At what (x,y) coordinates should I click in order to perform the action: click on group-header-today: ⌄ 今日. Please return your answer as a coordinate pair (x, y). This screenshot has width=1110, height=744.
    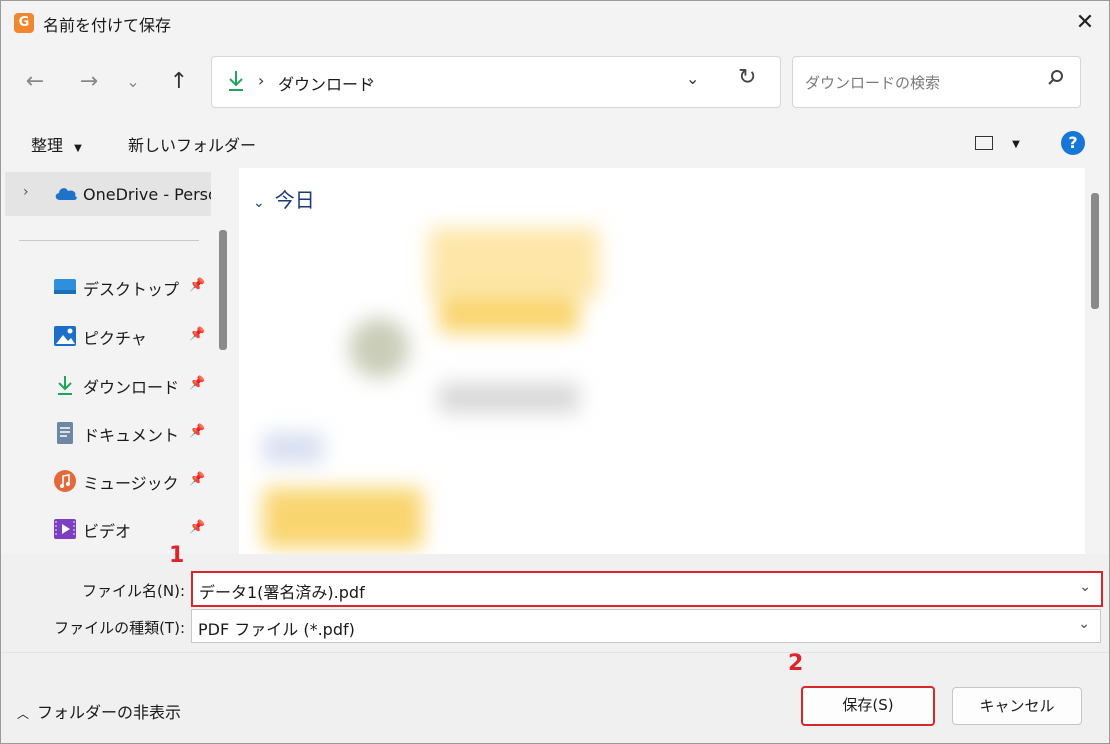
    Looking at the image, I should click on (284, 198).